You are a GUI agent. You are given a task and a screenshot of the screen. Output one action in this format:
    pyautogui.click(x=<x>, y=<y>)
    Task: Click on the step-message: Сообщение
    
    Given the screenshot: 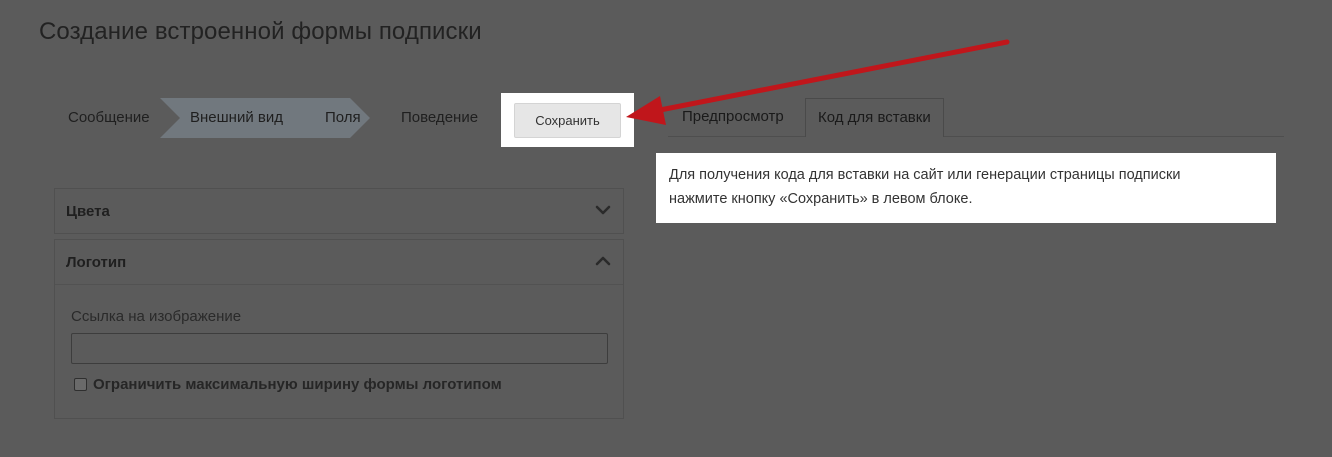 What is the action you would take?
    pyautogui.click(x=109, y=118)
    